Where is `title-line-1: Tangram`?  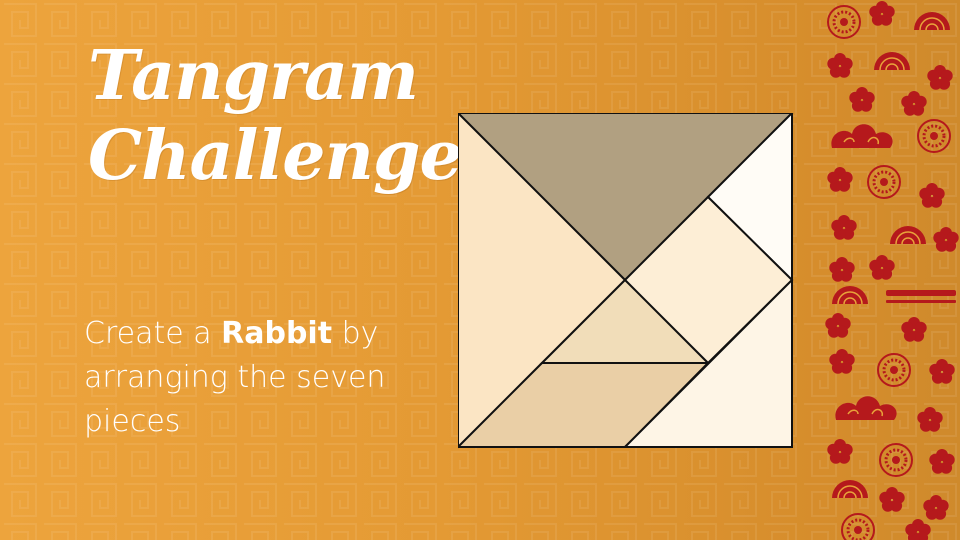 title-line-1: Tangram is located at coordinates (253, 76).